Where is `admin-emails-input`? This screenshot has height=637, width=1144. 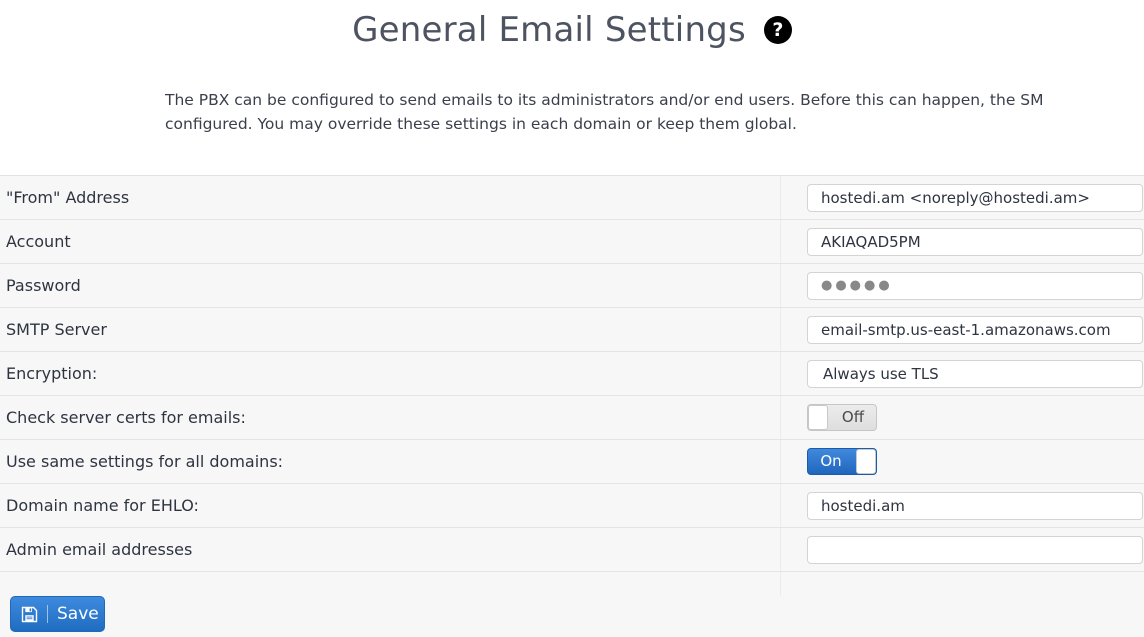 admin-emails-input is located at coordinates (975, 549).